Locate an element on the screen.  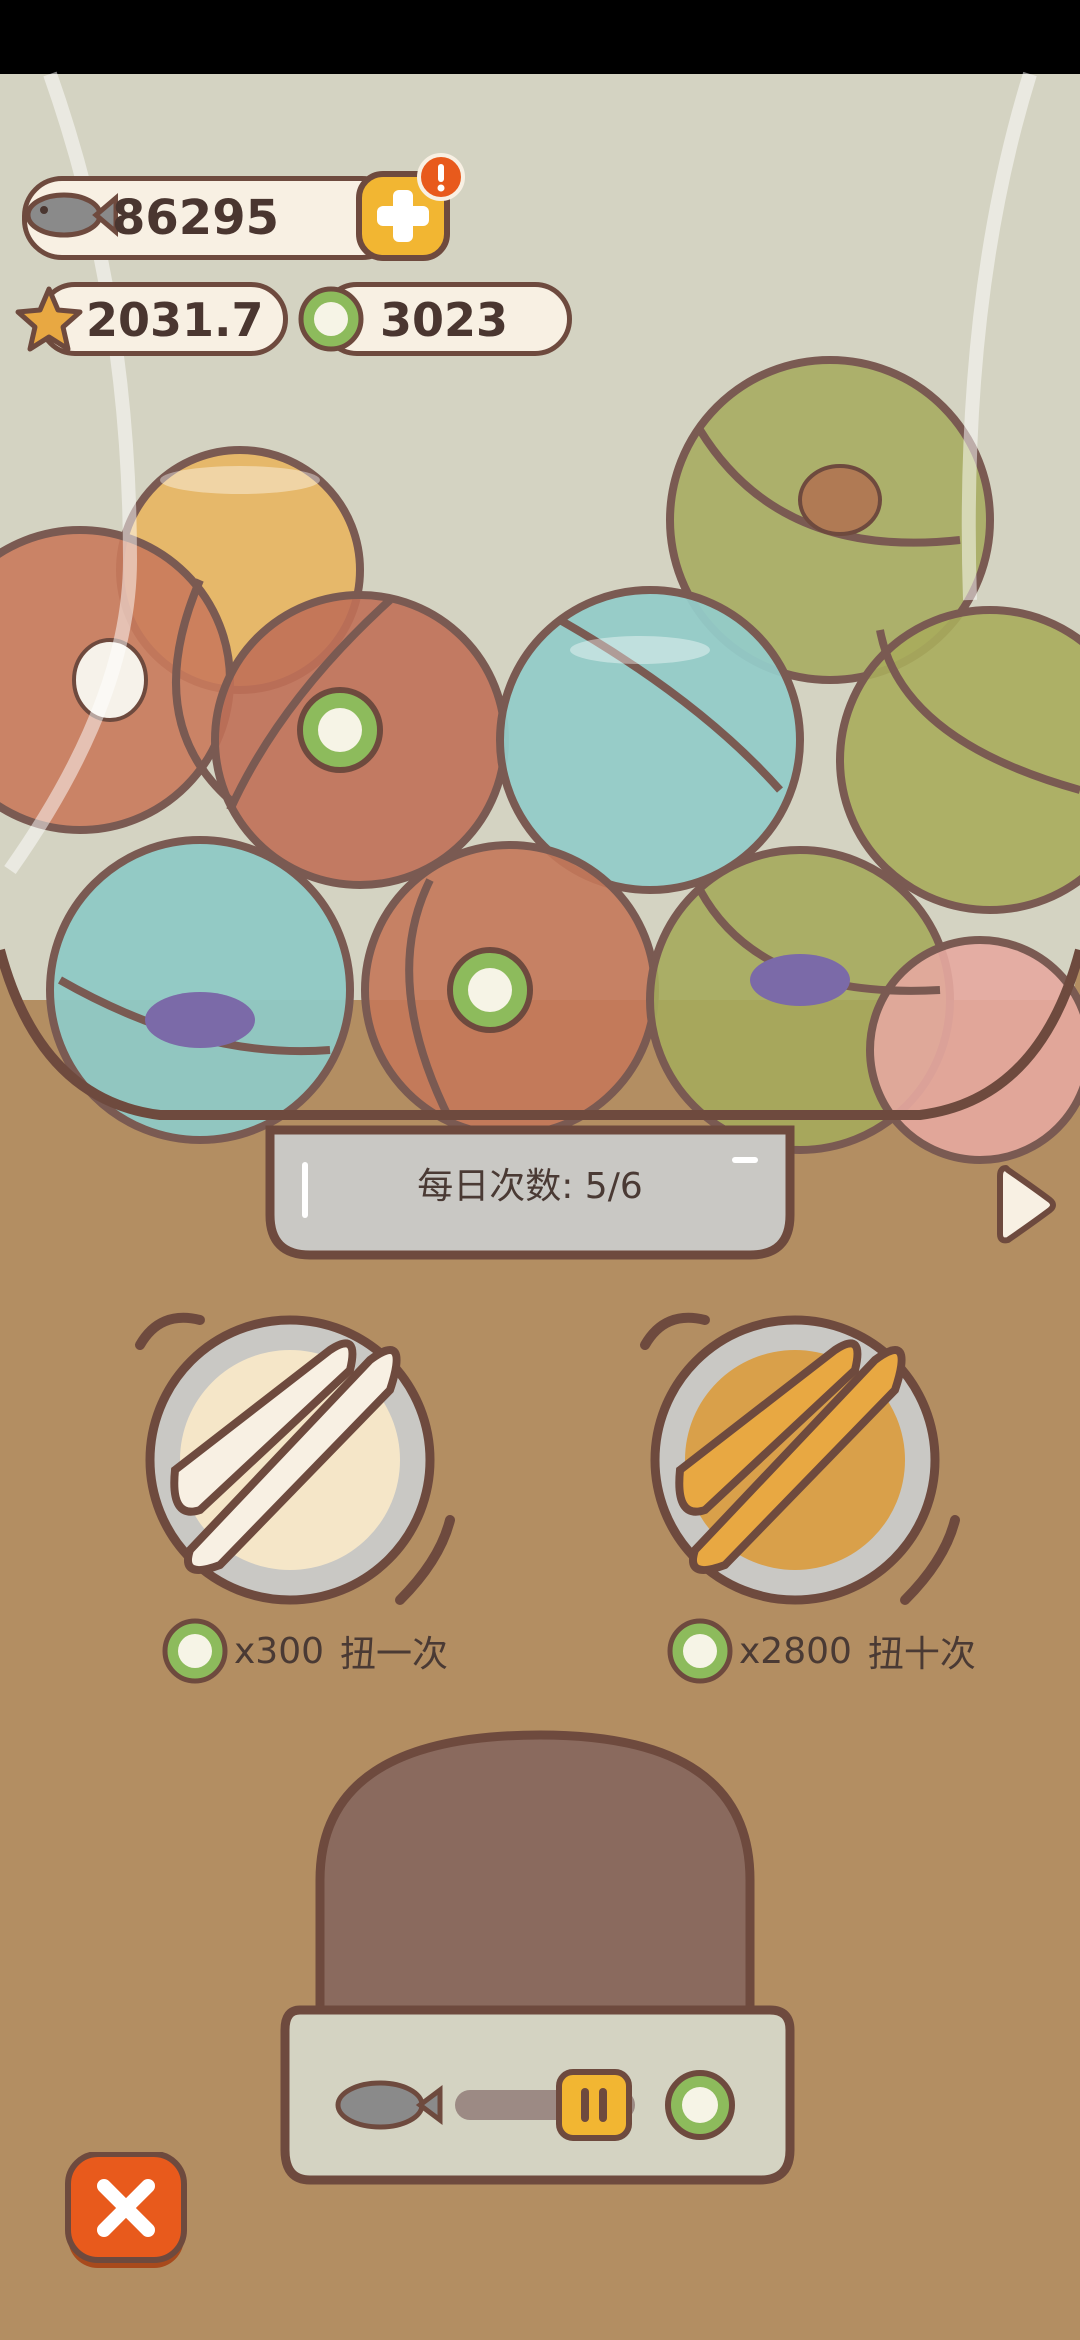
close-button is located at coordinates (126, 2211).